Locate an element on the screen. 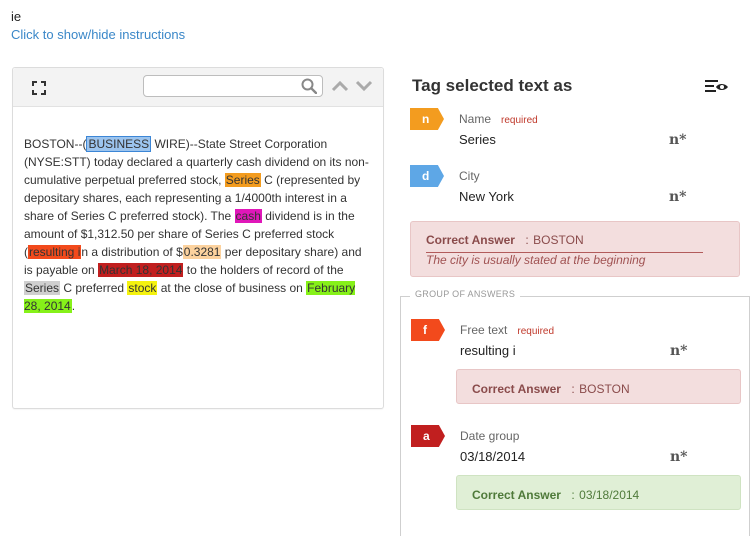 The image size is (755, 536). document-toolbar is located at coordinates (198, 87).